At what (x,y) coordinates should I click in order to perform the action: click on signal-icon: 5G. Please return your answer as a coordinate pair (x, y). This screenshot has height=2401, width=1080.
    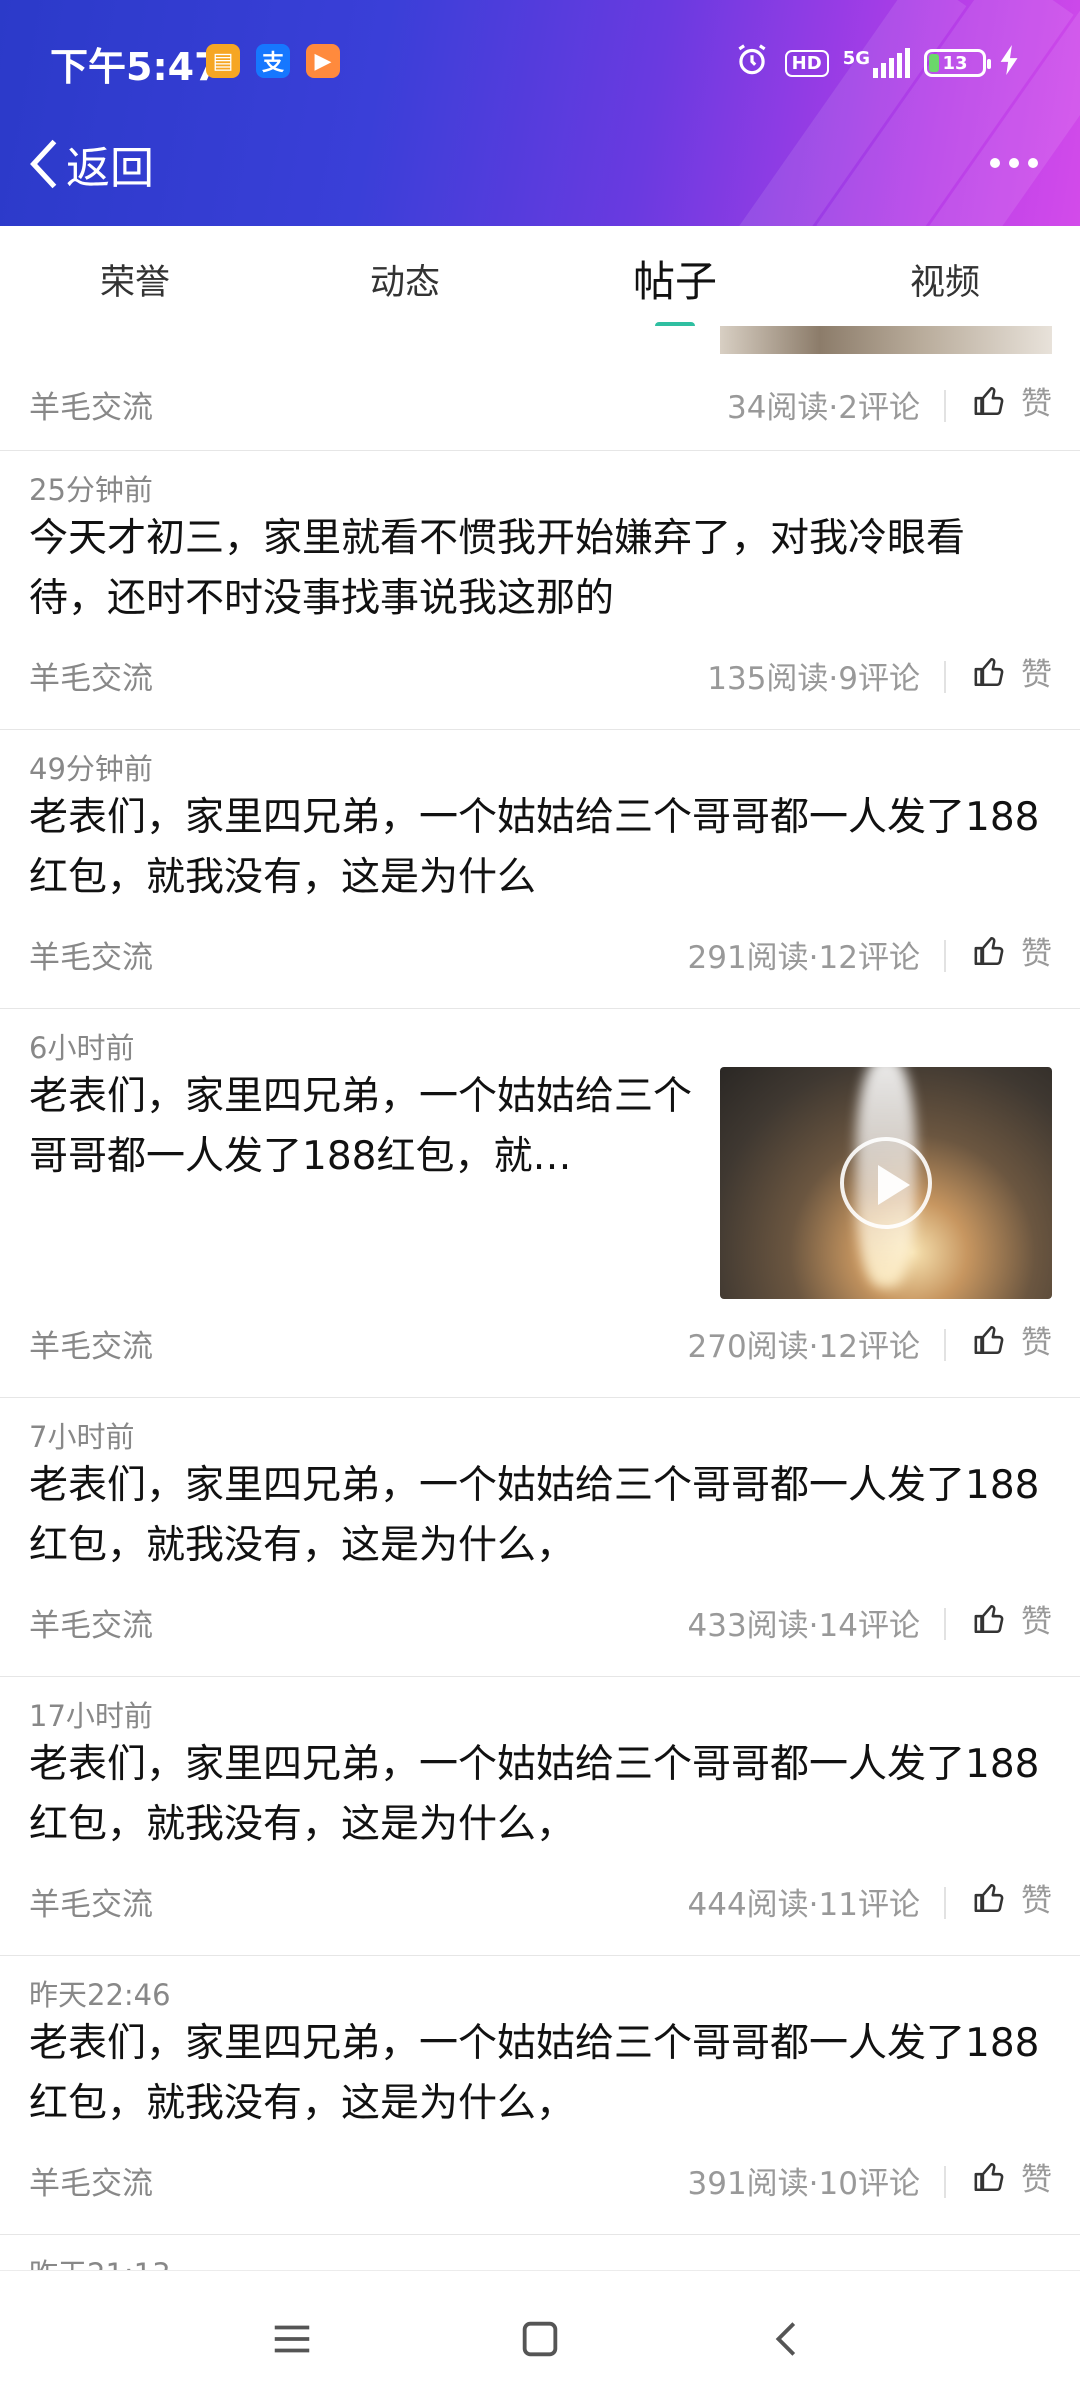
    Looking at the image, I should click on (876, 63).